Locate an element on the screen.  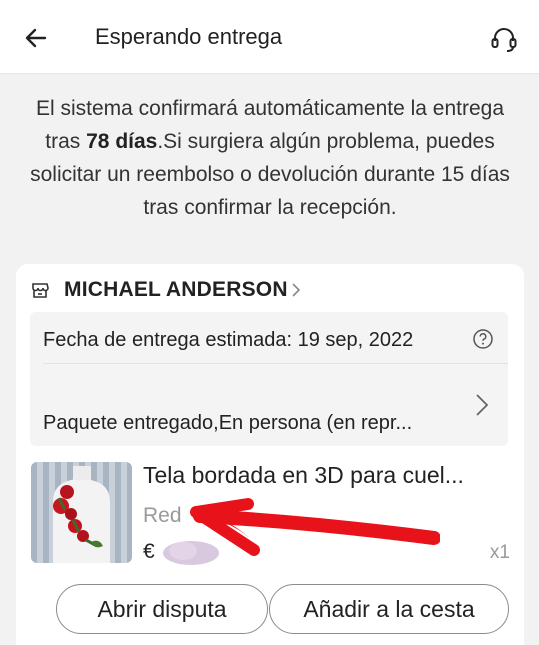
price-currency: € is located at coordinates (149, 551).